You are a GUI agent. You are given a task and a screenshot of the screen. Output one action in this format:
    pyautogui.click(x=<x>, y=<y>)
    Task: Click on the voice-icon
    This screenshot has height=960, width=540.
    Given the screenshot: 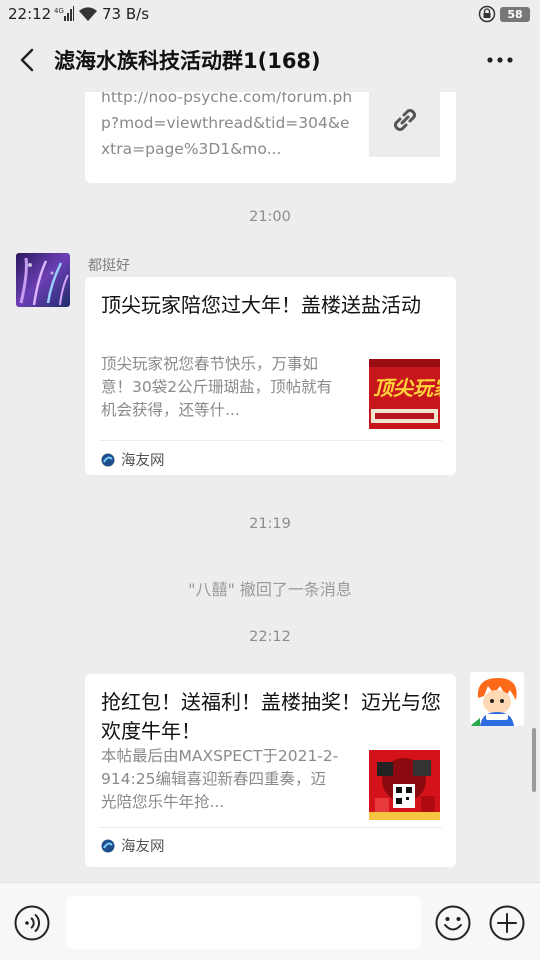 What is the action you would take?
    pyautogui.click(x=32, y=923)
    